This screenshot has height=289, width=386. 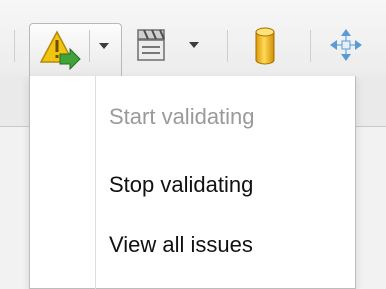 What do you see at coordinates (89, 46) in the screenshot?
I see `button-divider` at bounding box center [89, 46].